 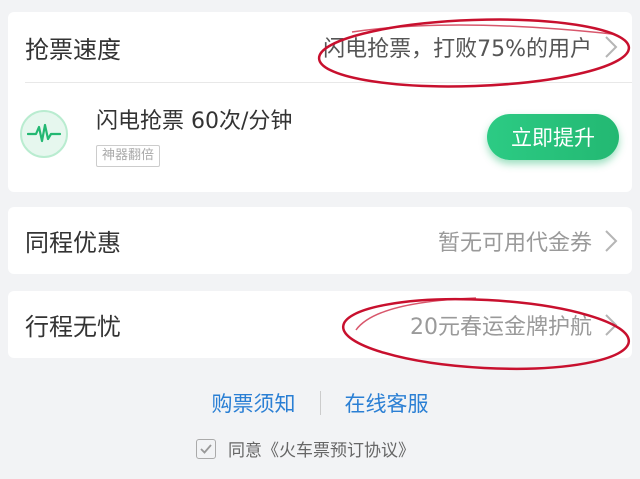 What do you see at coordinates (553, 137) in the screenshot?
I see `upgrade-button: 立即提升` at bounding box center [553, 137].